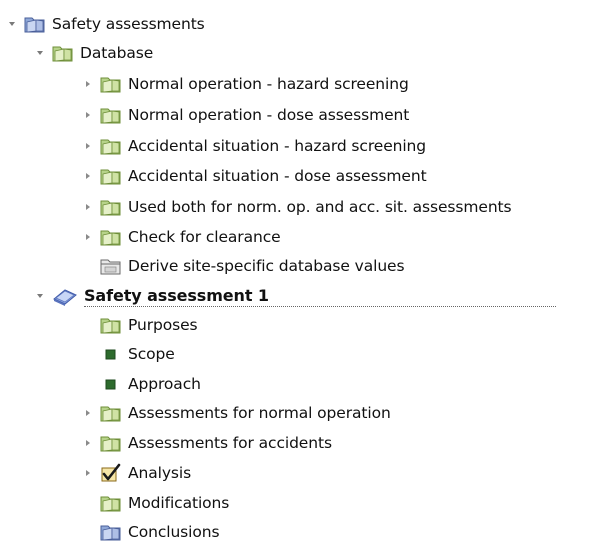 This screenshot has width=594, height=546. Describe the element at coordinates (163, 325) in the screenshot. I see `tree-node-label: Purposes` at that location.